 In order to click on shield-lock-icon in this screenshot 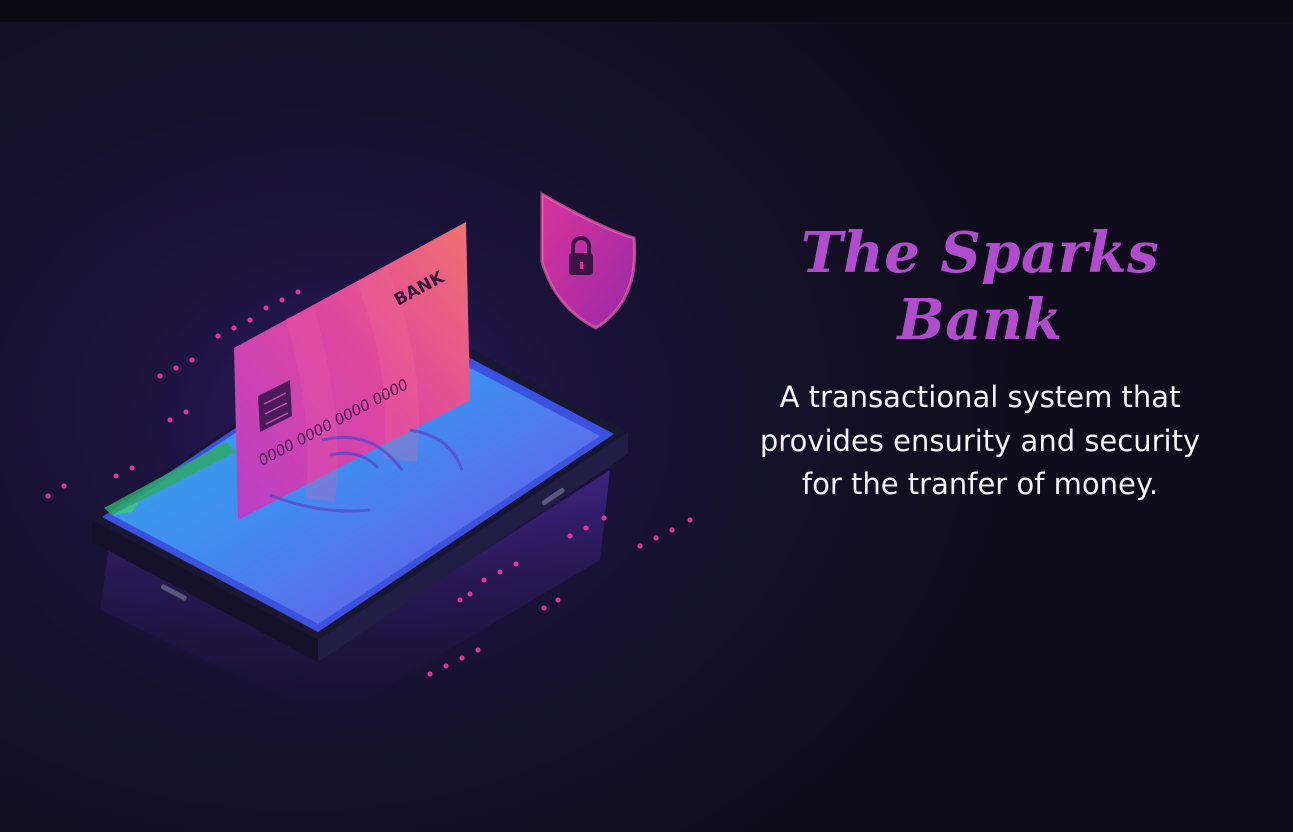, I will do `click(588, 260)`.